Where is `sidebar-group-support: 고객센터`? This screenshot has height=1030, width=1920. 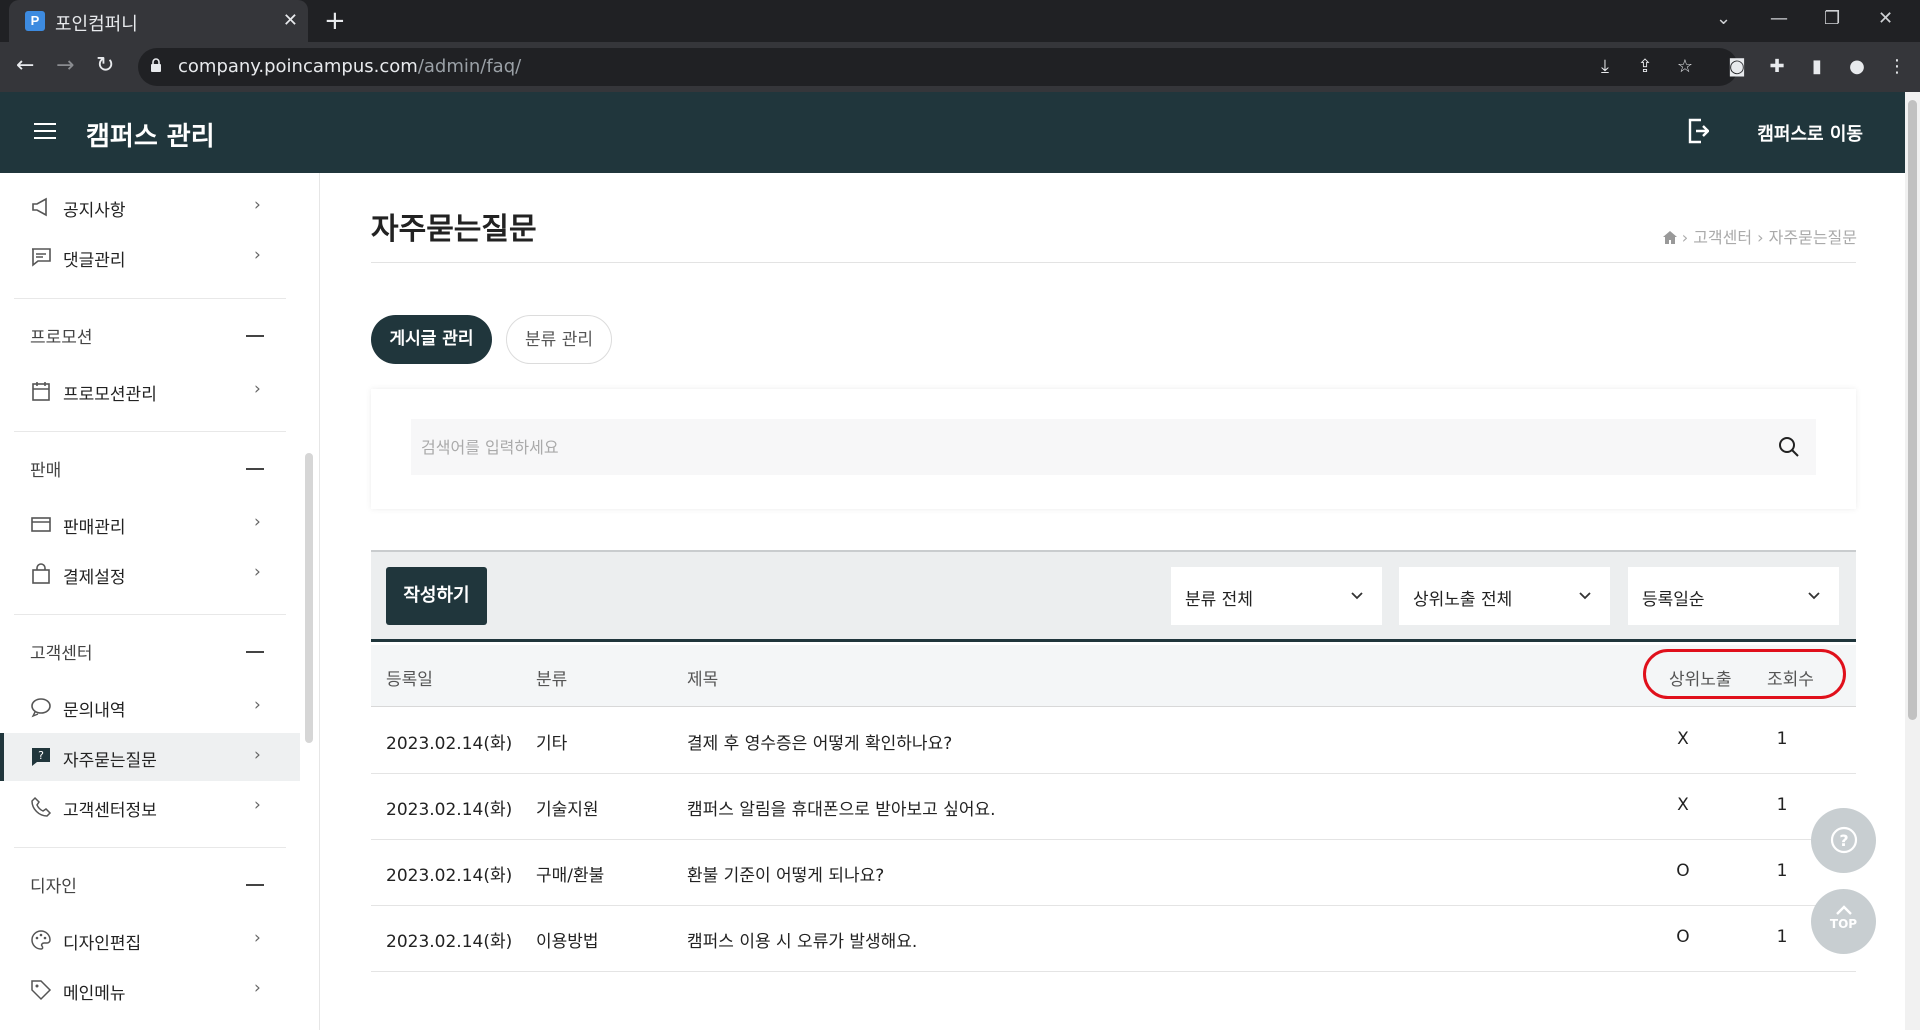 sidebar-group-support: 고객센터 is located at coordinates (61, 651).